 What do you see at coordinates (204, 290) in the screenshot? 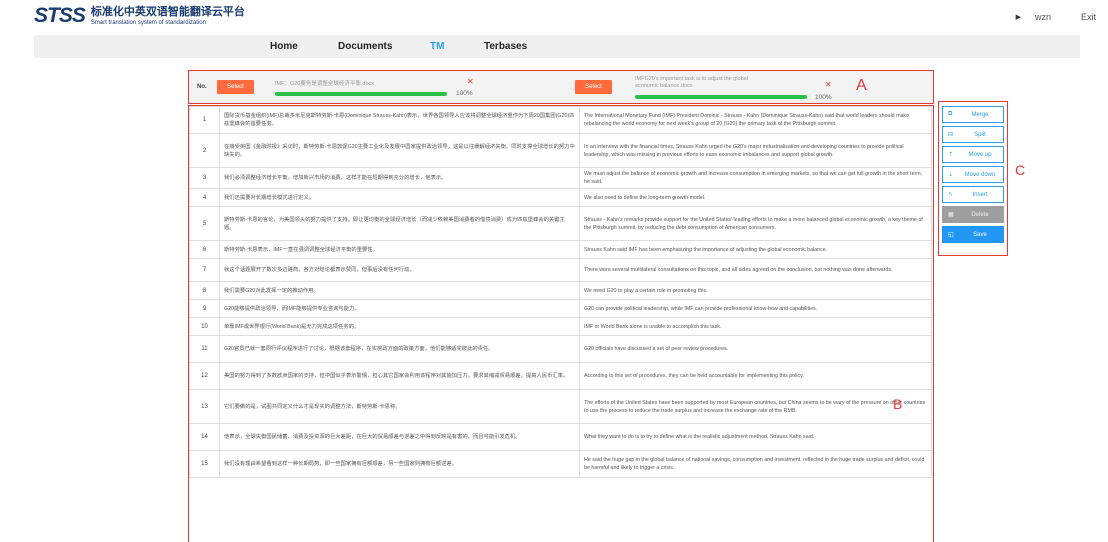
I see `row-number: 8` at bounding box center [204, 290].